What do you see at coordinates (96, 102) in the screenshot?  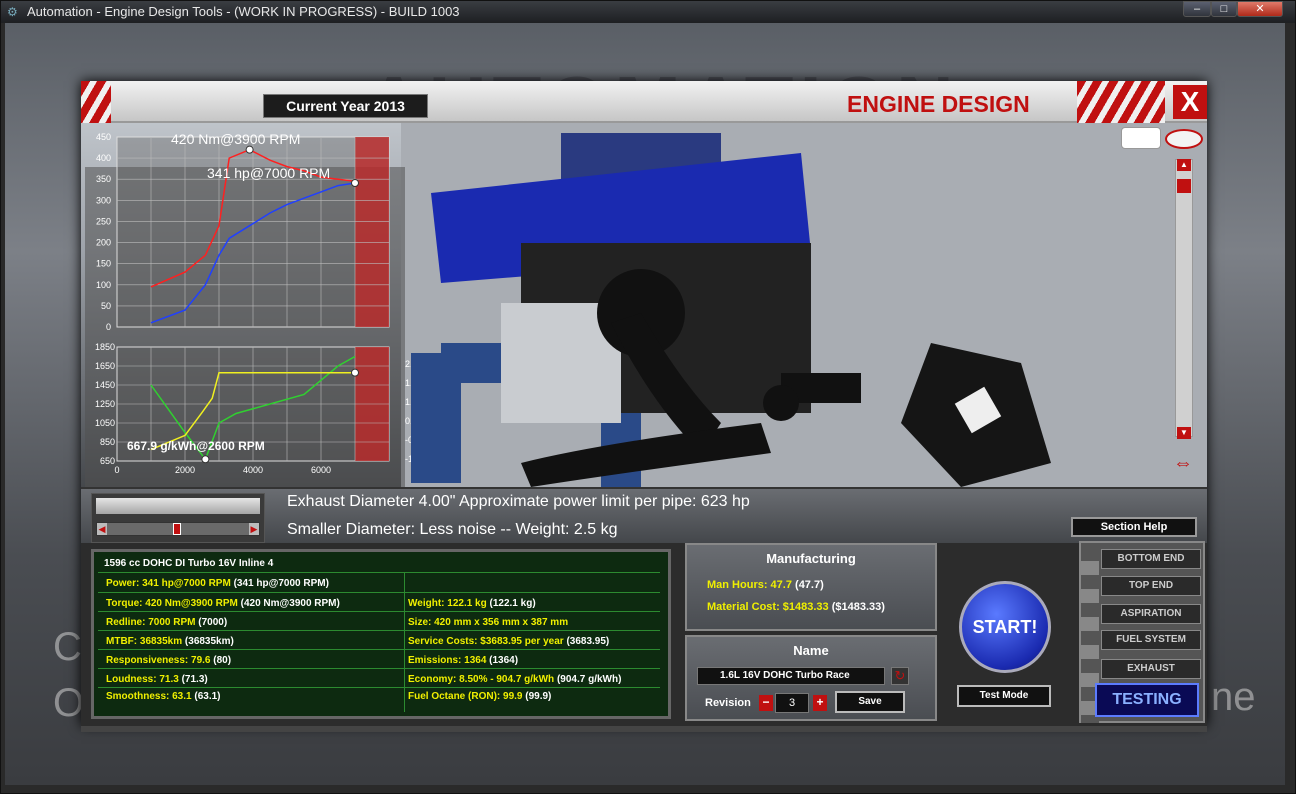 I see `header-stripe-left` at bounding box center [96, 102].